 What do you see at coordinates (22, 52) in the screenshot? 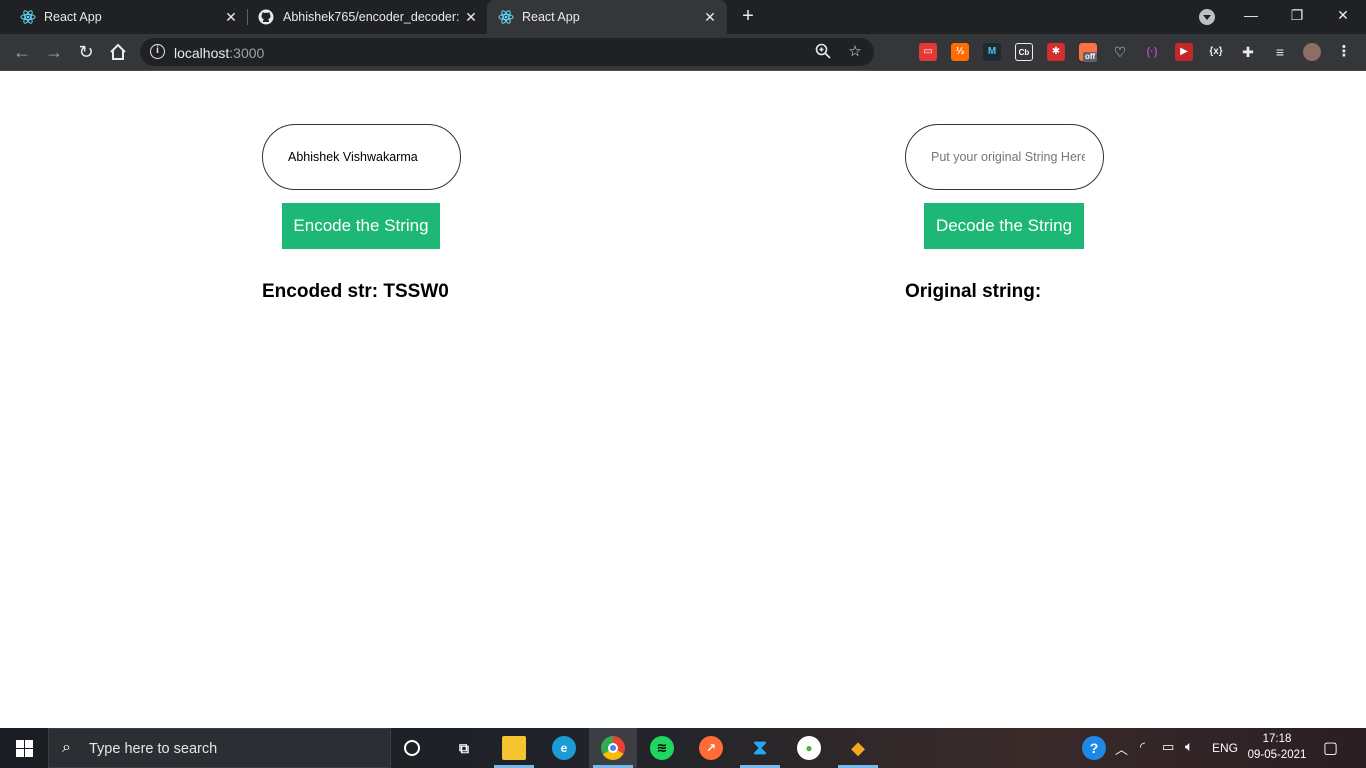
I see `back-arrow-icon: ←` at bounding box center [22, 52].